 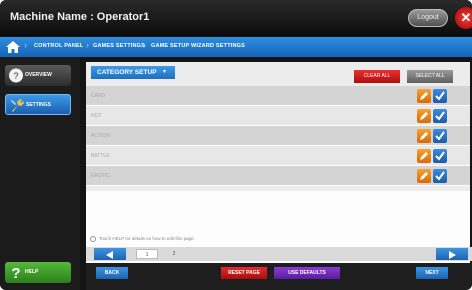 I want to click on next-page-button, so click(x=452, y=254).